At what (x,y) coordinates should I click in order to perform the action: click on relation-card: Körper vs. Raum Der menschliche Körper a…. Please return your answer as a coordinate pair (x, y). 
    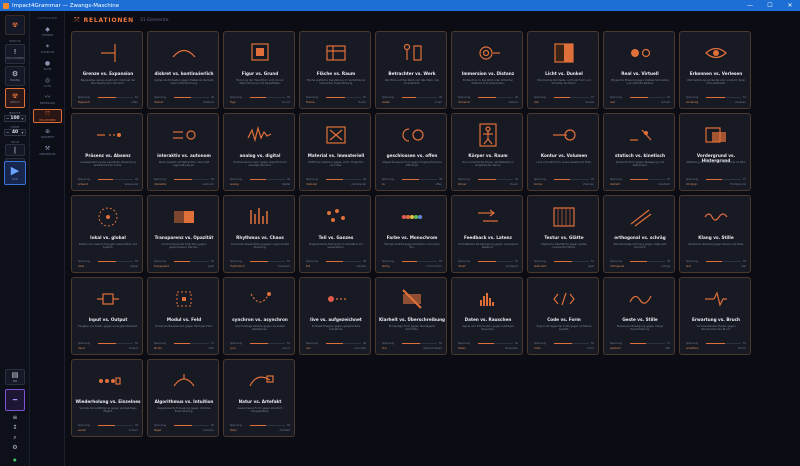
    Looking at the image, I should click on (487, 152).